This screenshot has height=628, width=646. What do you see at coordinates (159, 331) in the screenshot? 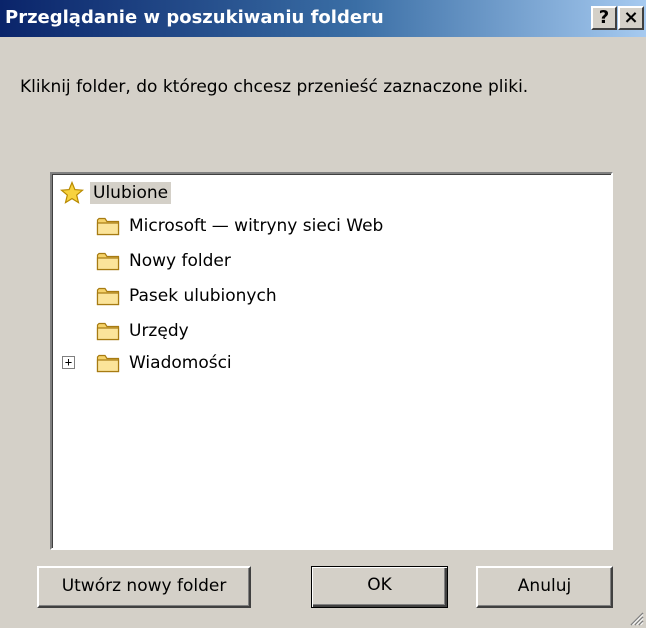
I see `tree-item-label: Urzędy` at bounding box center [159, 331].